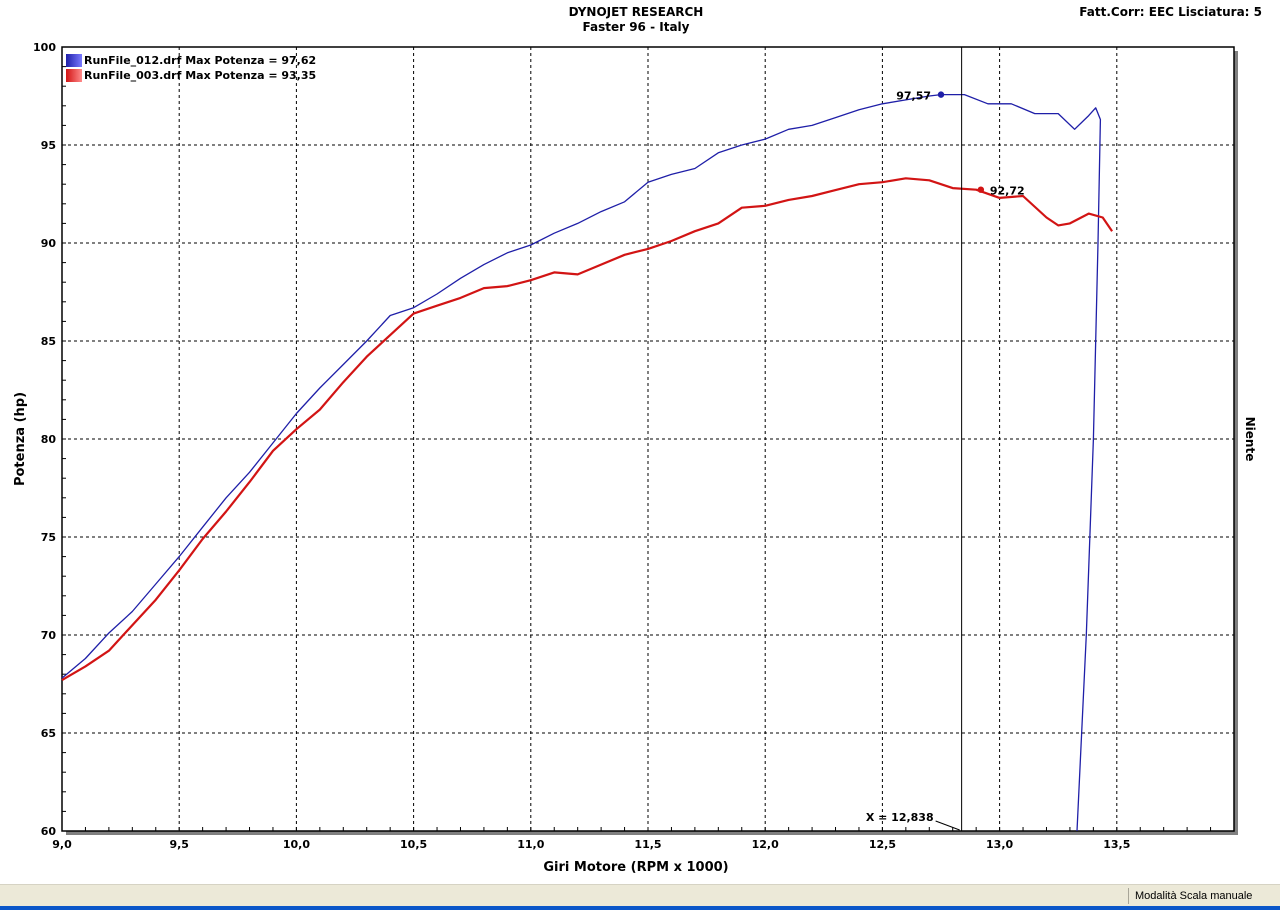 This screenshot has height=910, width=1280. Describe the element at coordinates (200, 60) in the screenshot. I see `legend-entry-runfile-012: RunFile_012.drf Max Potenza = 97,62` at that location.